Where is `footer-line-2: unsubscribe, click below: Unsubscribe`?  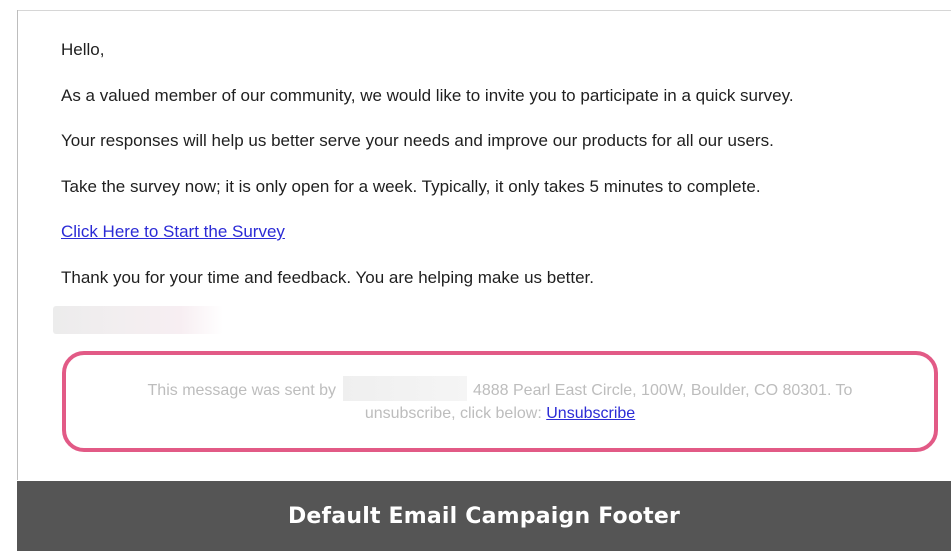 footer-line-2: unsubscribe, click below: Unsubscribe is located at coordinates (500, 413).